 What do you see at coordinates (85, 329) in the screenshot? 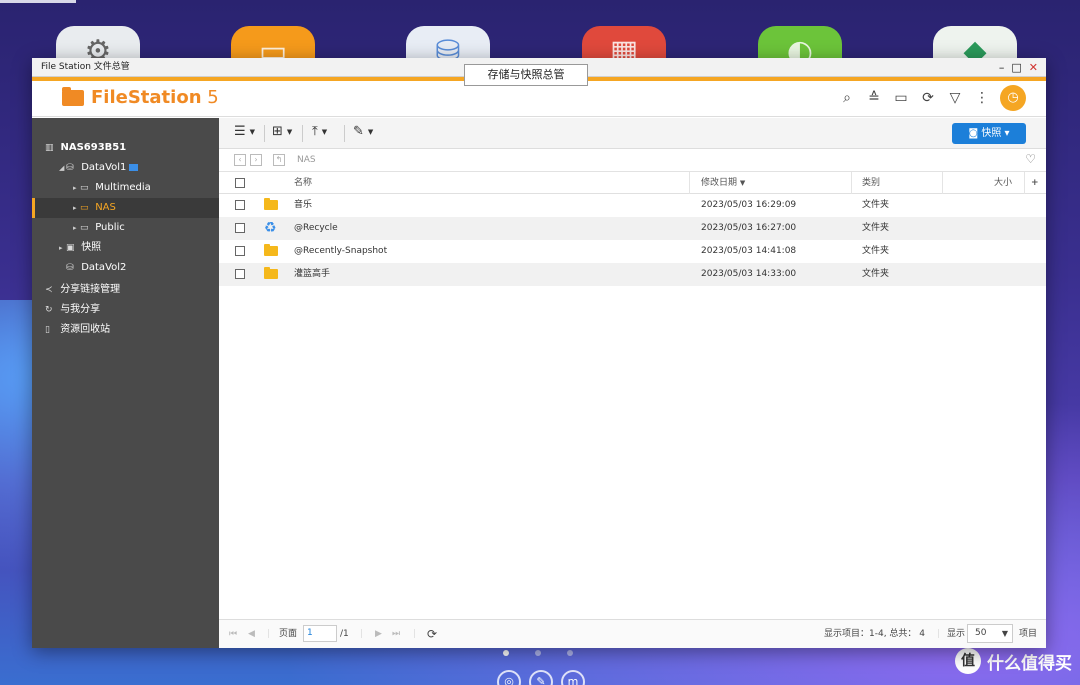
I see `sidebar-item-label: 资源回收站` at bounding box center [85, 329].